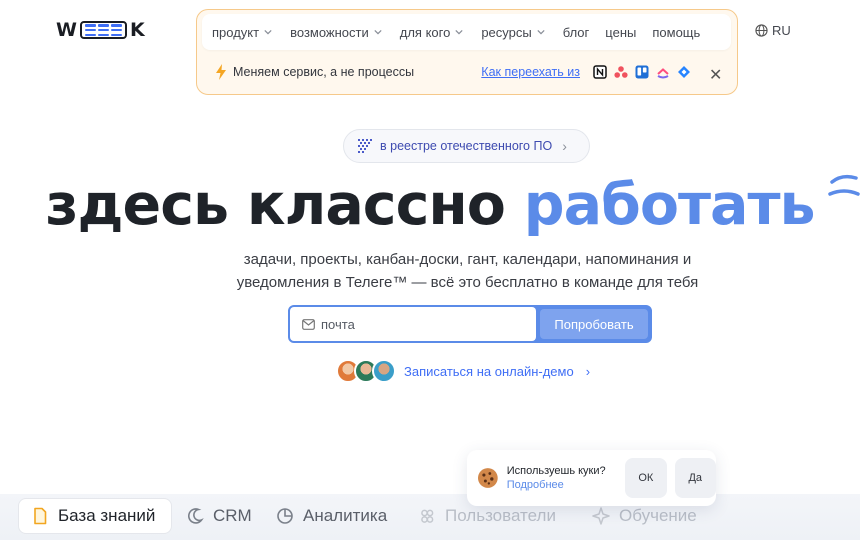  What do you see at coordinates (716, 74) in the screenshot?
I see `close-icon: ✕` at bounding box center [716, 74].